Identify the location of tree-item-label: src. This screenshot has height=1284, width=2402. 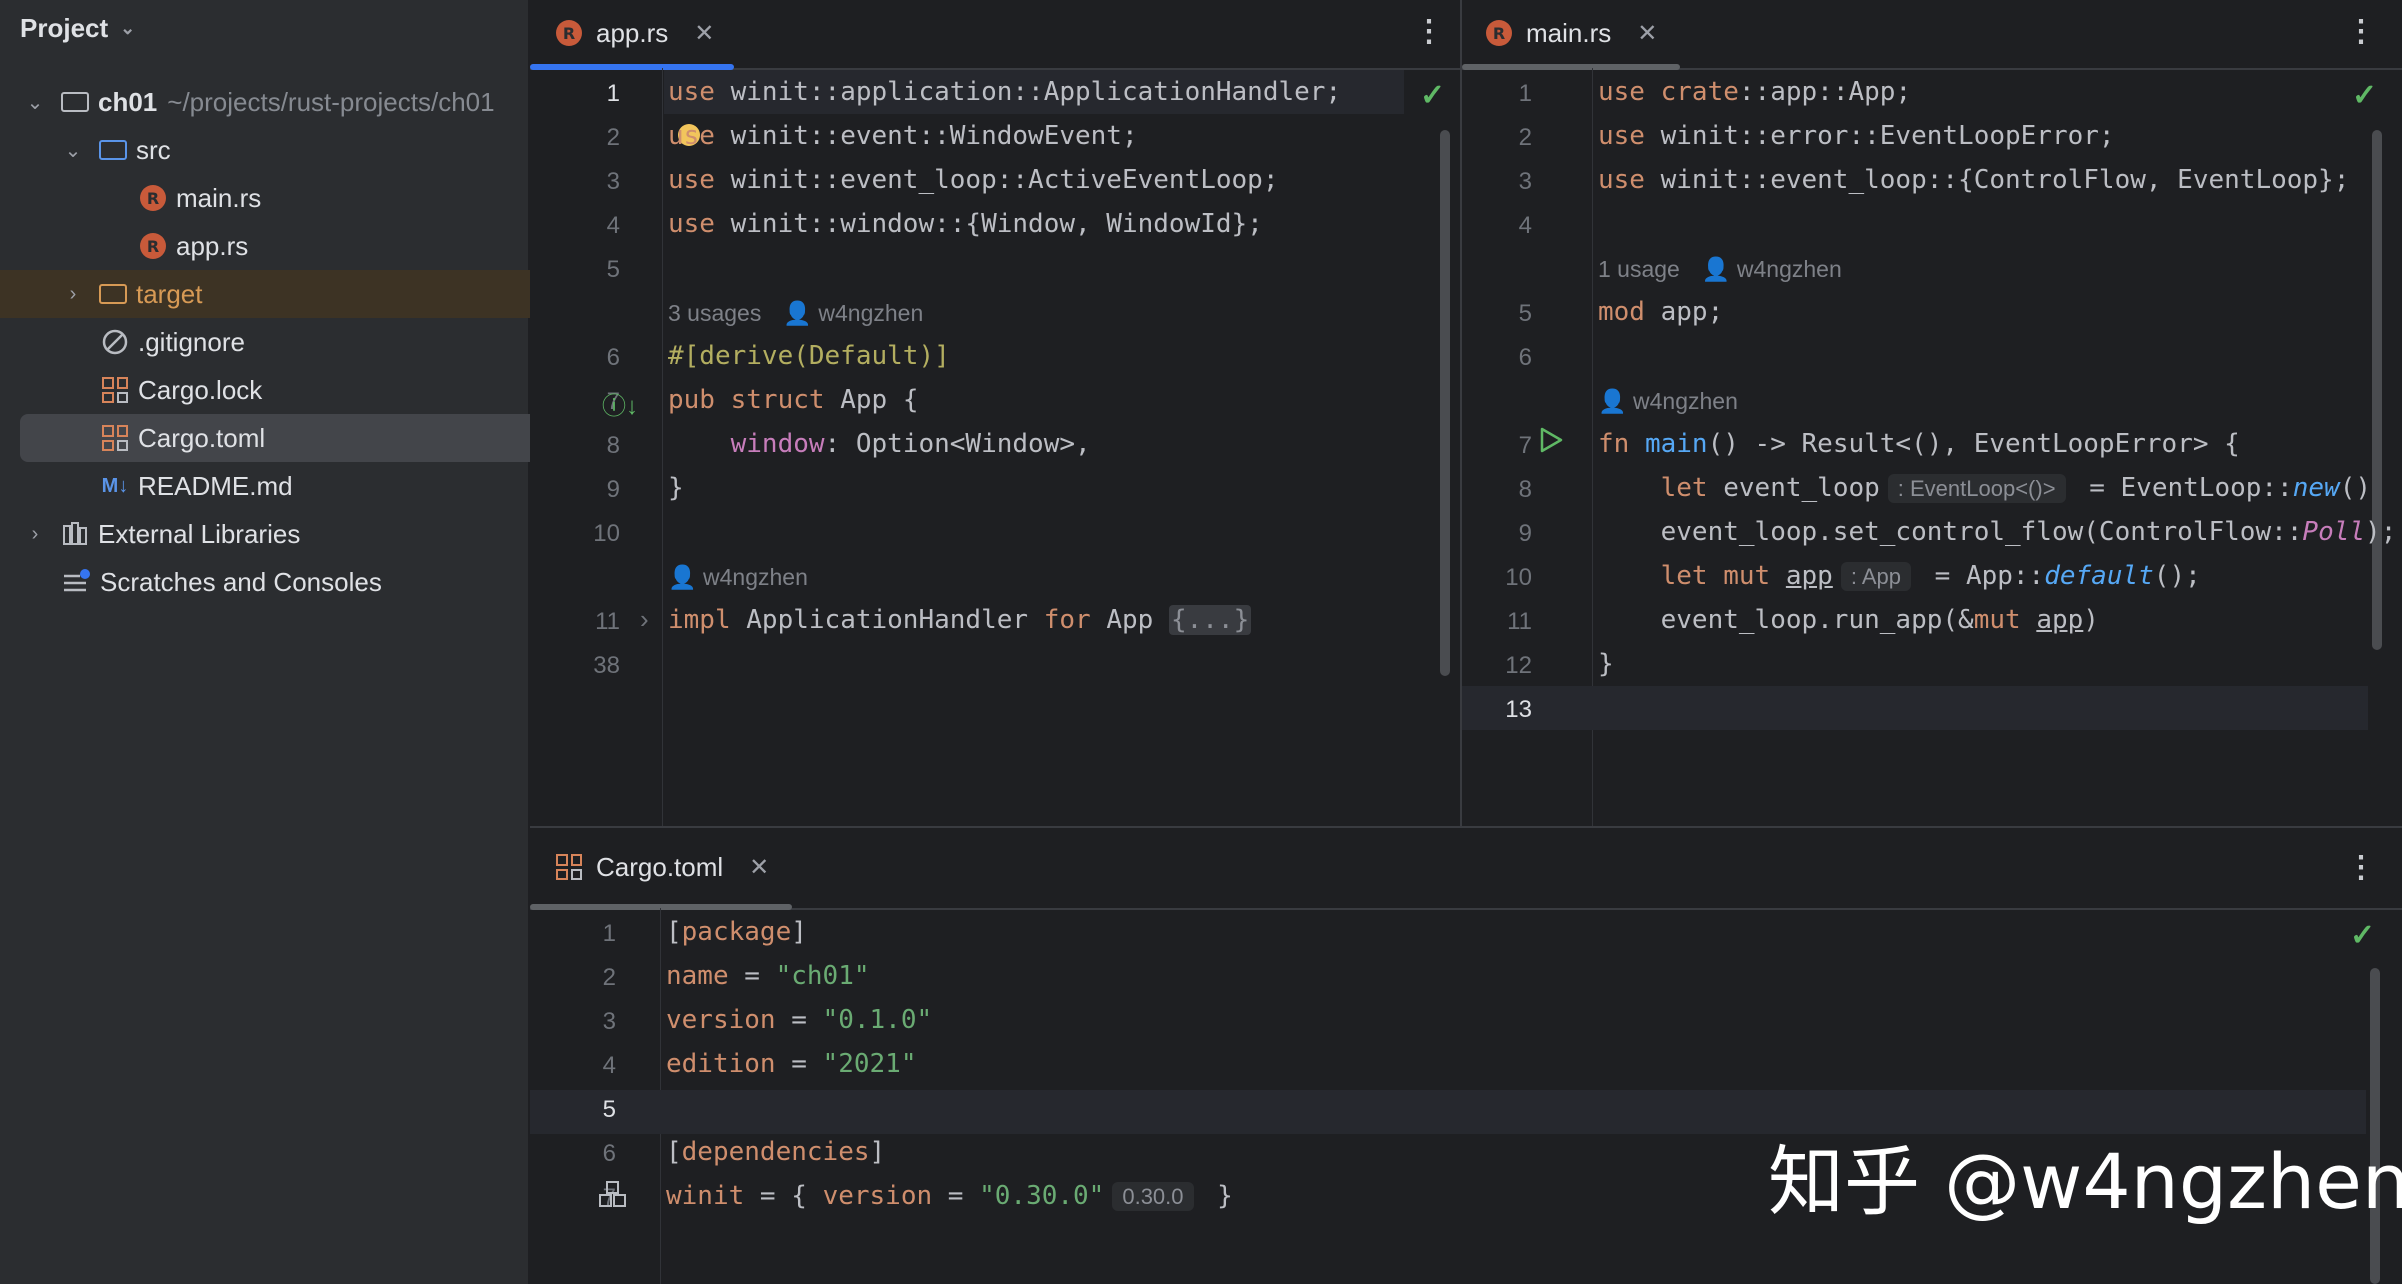
(153, 149).